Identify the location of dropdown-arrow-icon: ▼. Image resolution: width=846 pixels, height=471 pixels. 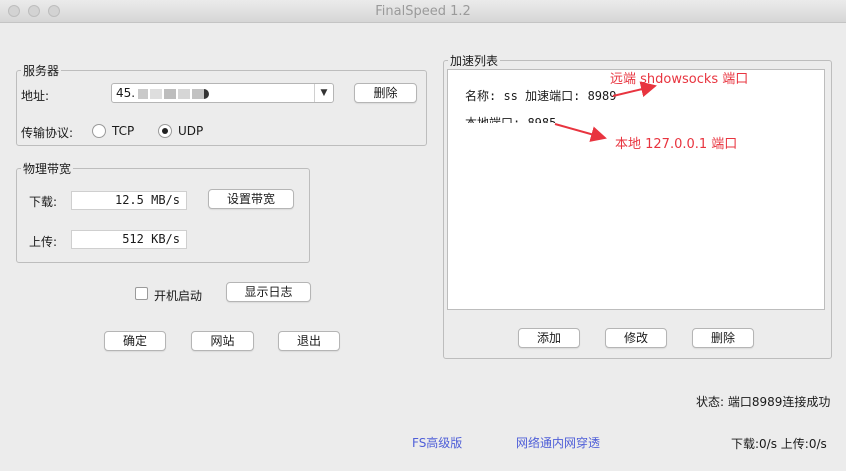
(323, 93).